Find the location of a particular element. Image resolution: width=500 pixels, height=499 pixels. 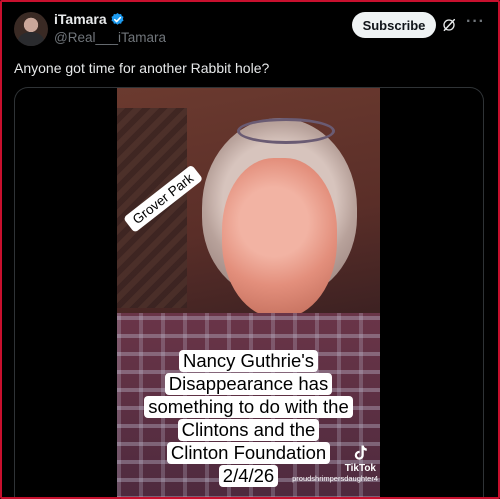

tiktok-watermark: TikTok is located at coordinates (360, 458).